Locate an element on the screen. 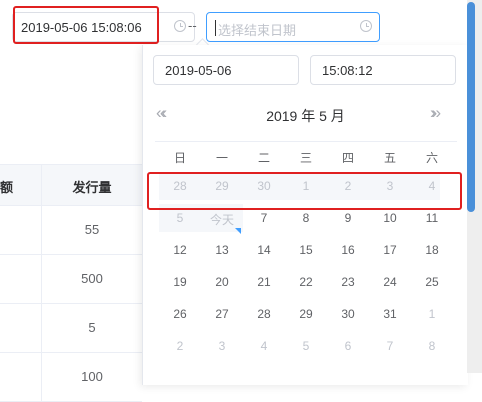 This screenshot has height=402, width=482. column-header-issue-volume: 发行量 is located at coordinates (92, 187).